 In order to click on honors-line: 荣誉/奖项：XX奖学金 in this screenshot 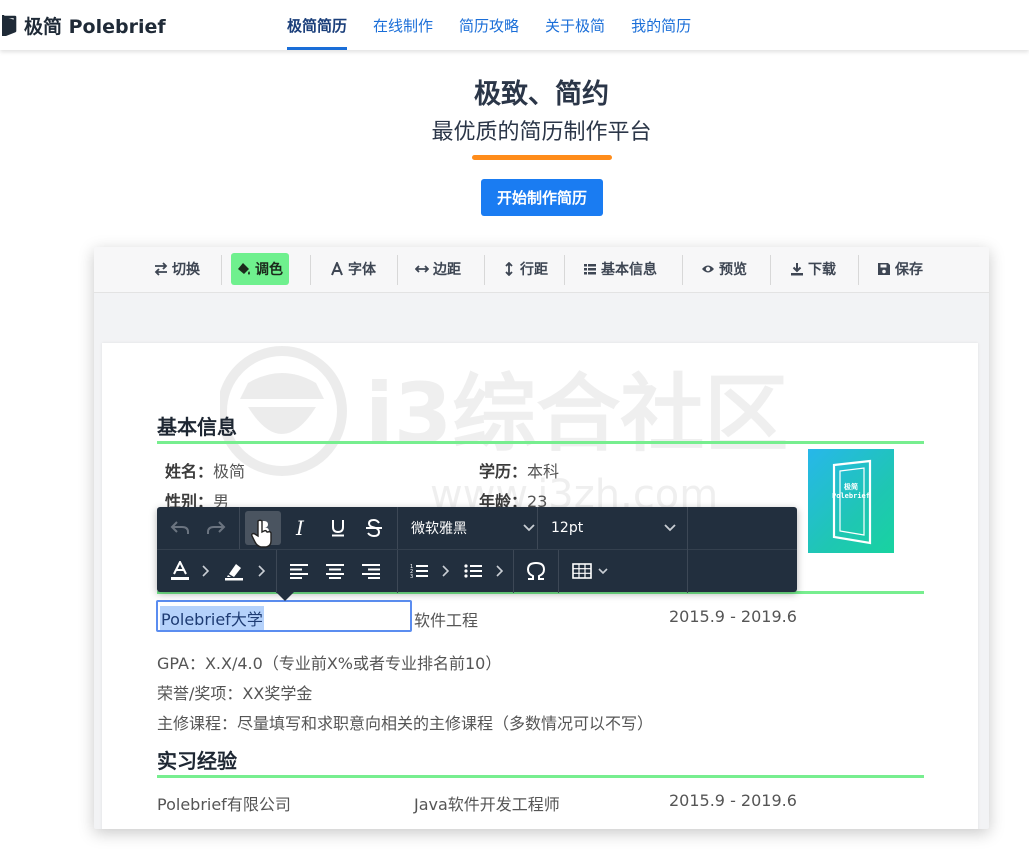, I will do `click(234, 692)`.